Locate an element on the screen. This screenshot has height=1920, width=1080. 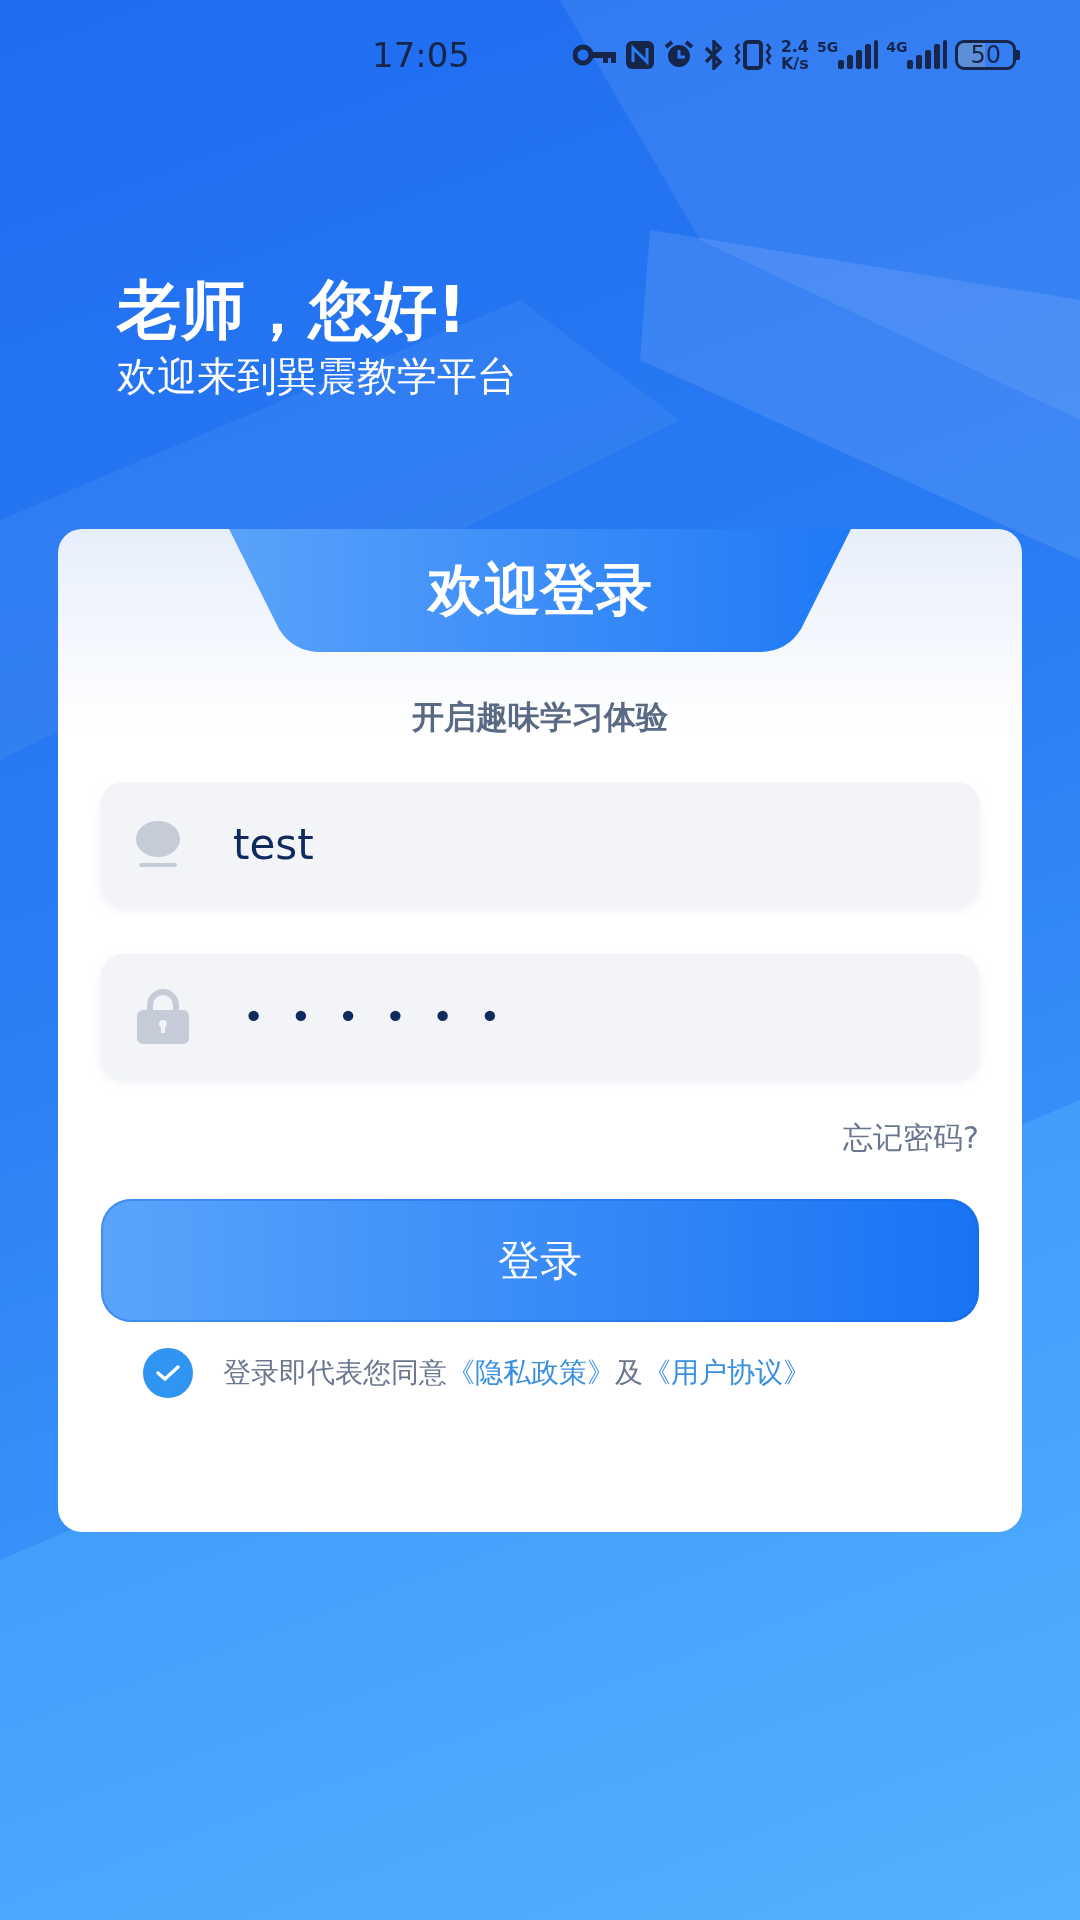
greeting-subtitle: 欢迎来到巽震教学平台 is located at coordinates (317, 376).